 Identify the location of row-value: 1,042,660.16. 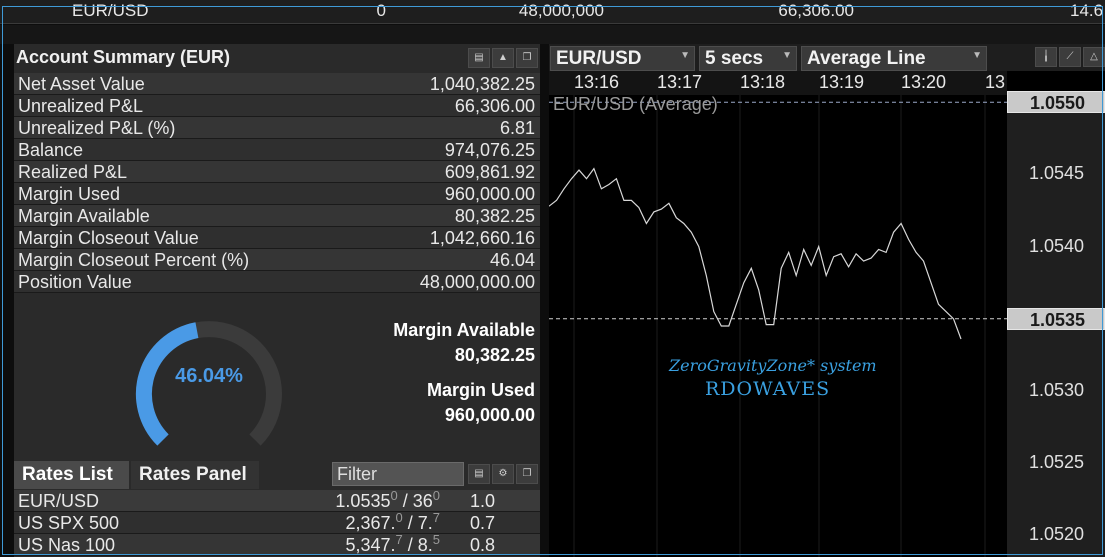
(482, 238).